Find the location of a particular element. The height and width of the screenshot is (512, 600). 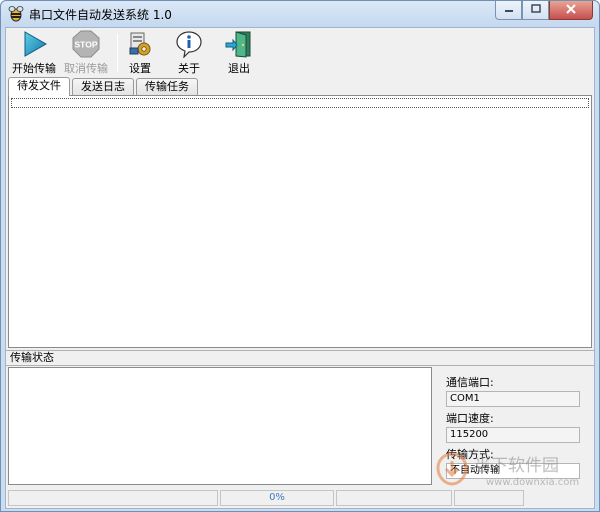

close-icon is located at coordinates (571, 10).